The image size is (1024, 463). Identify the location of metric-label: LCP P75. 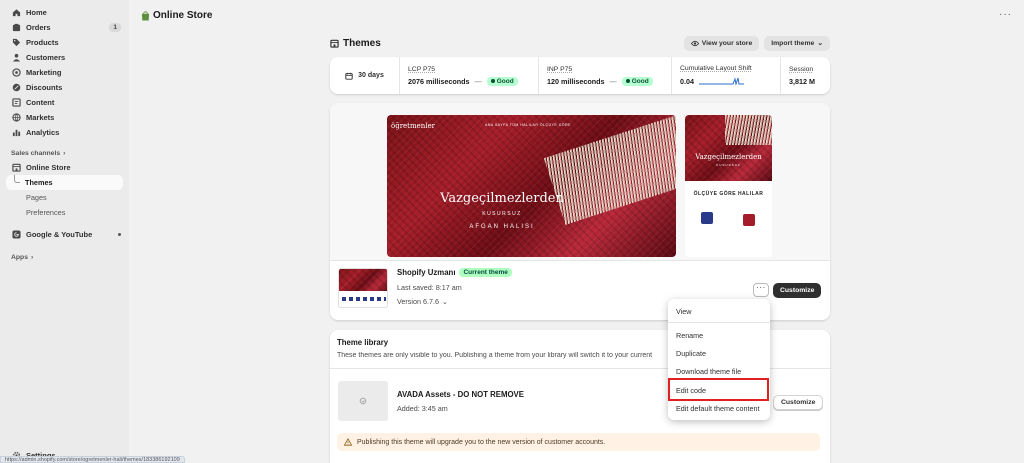
(422, 69).